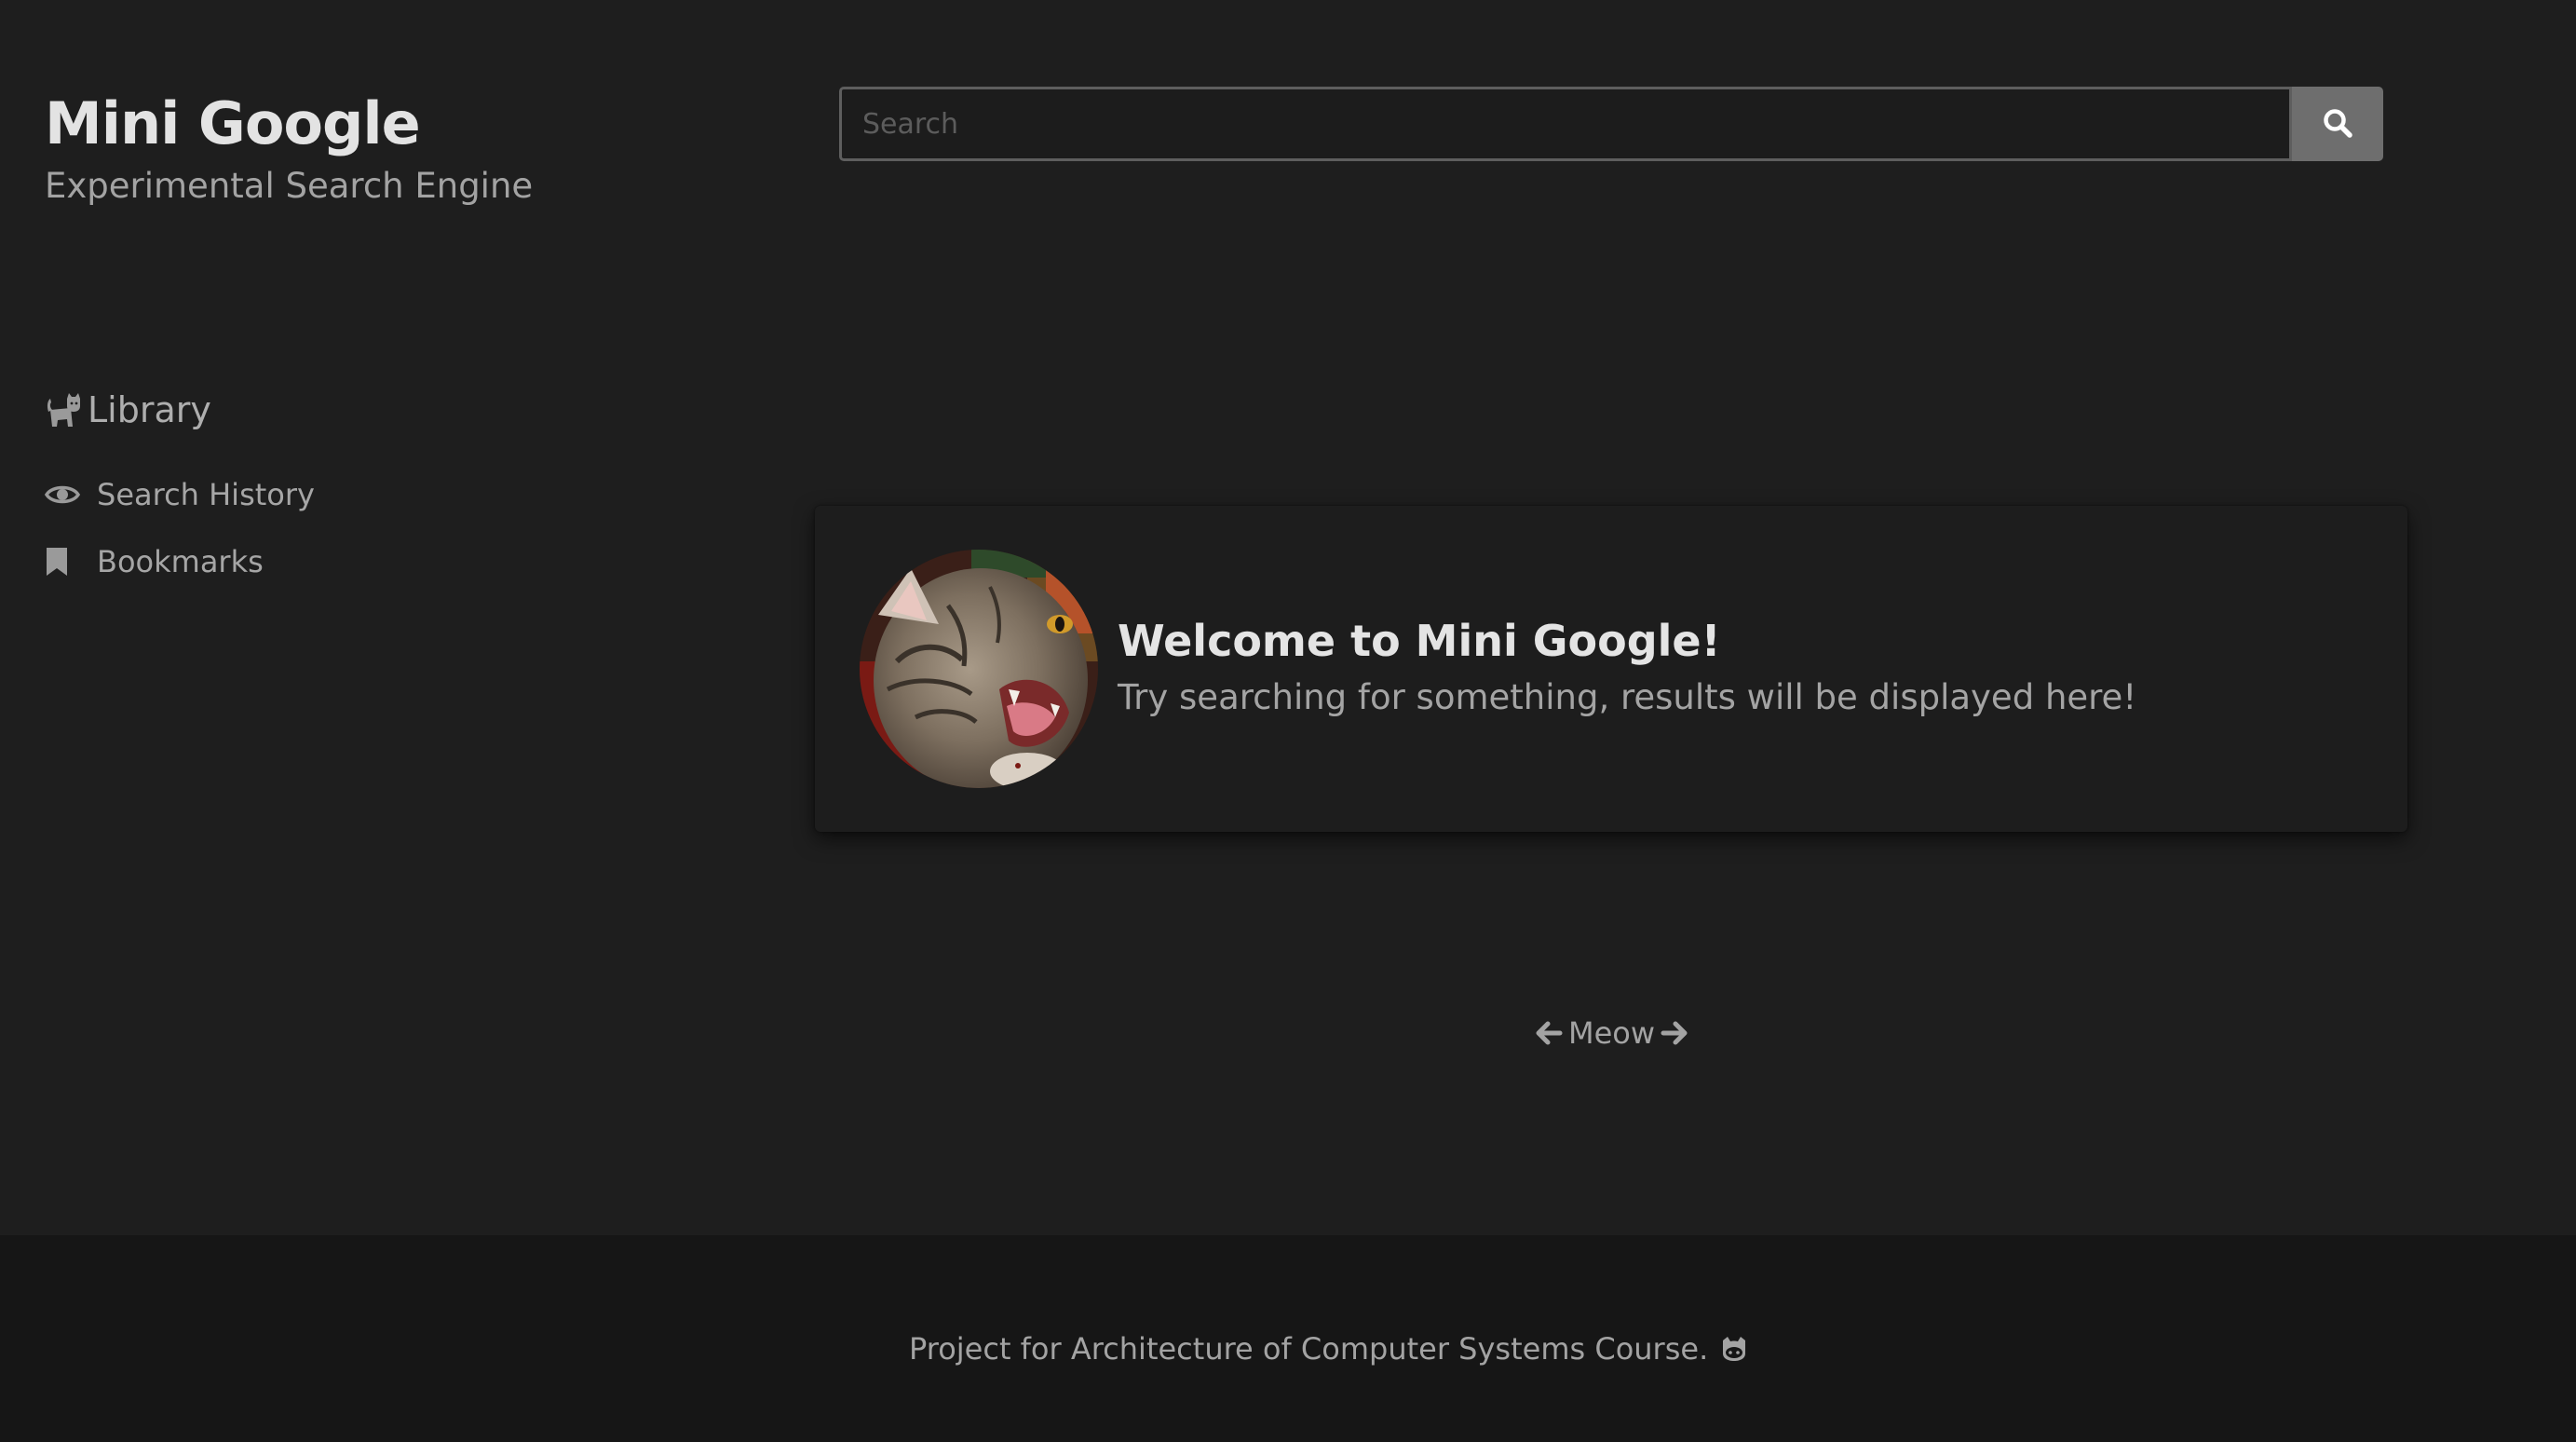 This screenshot has height=1442, width=2576. What do you see at coordinates (1419, 641) in the screenshot?
I see `welcome-title: Welcome to Mini Google!` at bounding box center [1419, 641].